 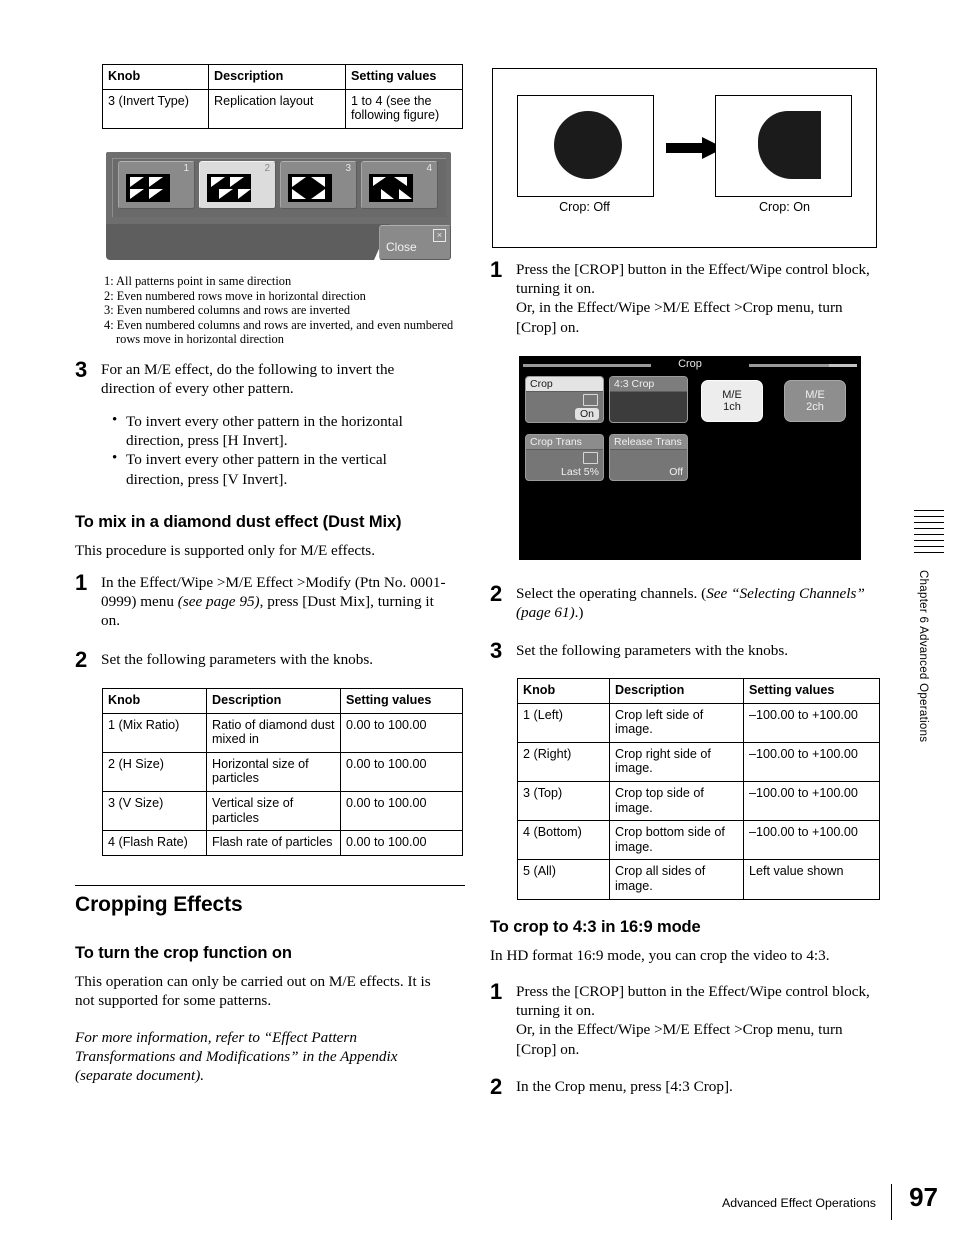 I want to click on invert-pattern-button-4: 4, so click(x=399, y=185).